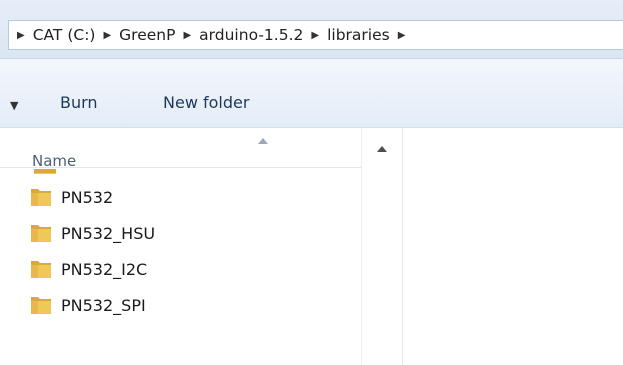 This screenshot has width=623, height=365. I want to click on sort-ascending-icon, so click(263, 141).